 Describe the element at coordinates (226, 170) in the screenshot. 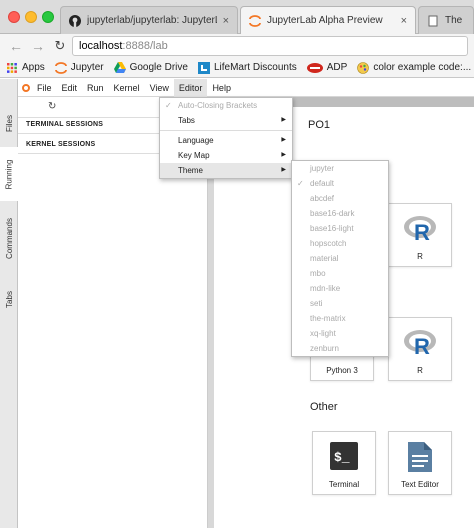

I see `menu-item-theme: Theme ▶` at that location.